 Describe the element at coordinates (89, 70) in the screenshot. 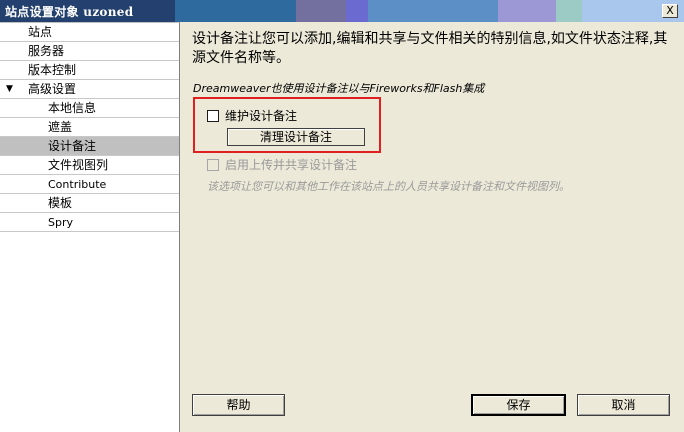

I see `sidebar-item-version-control: 版本控制` at that location.